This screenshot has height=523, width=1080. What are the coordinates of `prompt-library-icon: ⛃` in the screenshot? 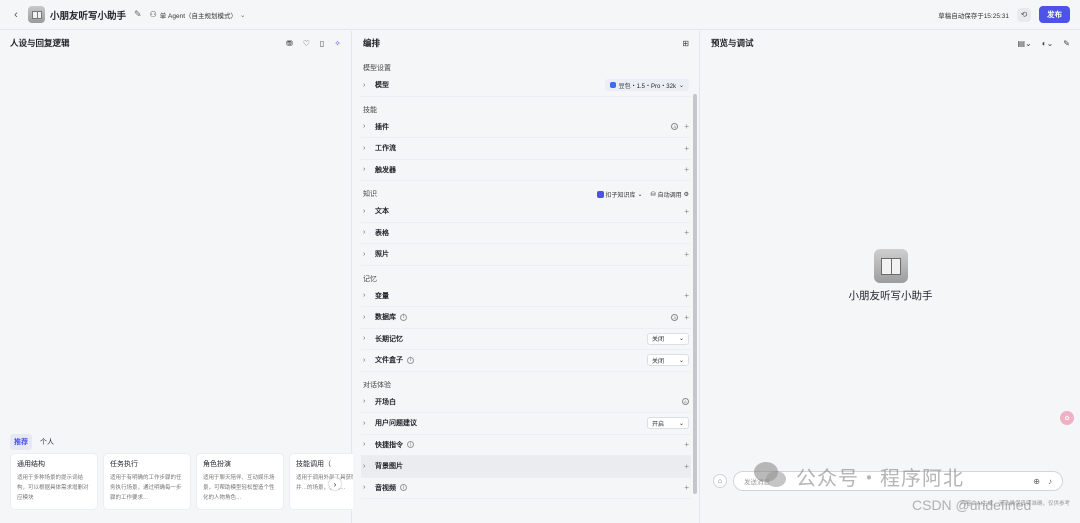 It's located at (289, 43).